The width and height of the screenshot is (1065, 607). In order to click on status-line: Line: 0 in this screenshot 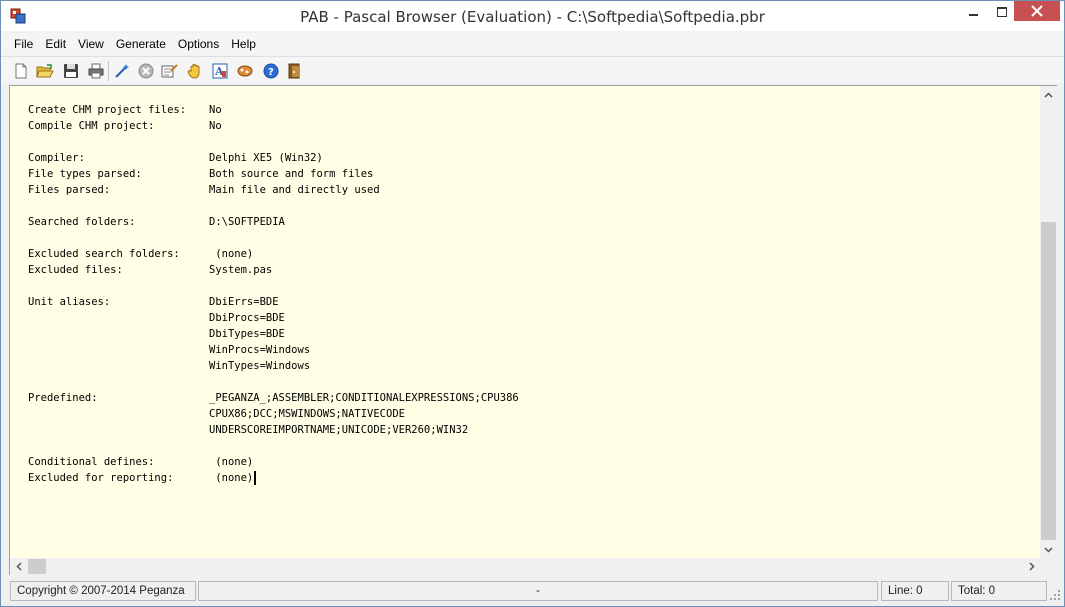, I will do `click(915, 591)`.